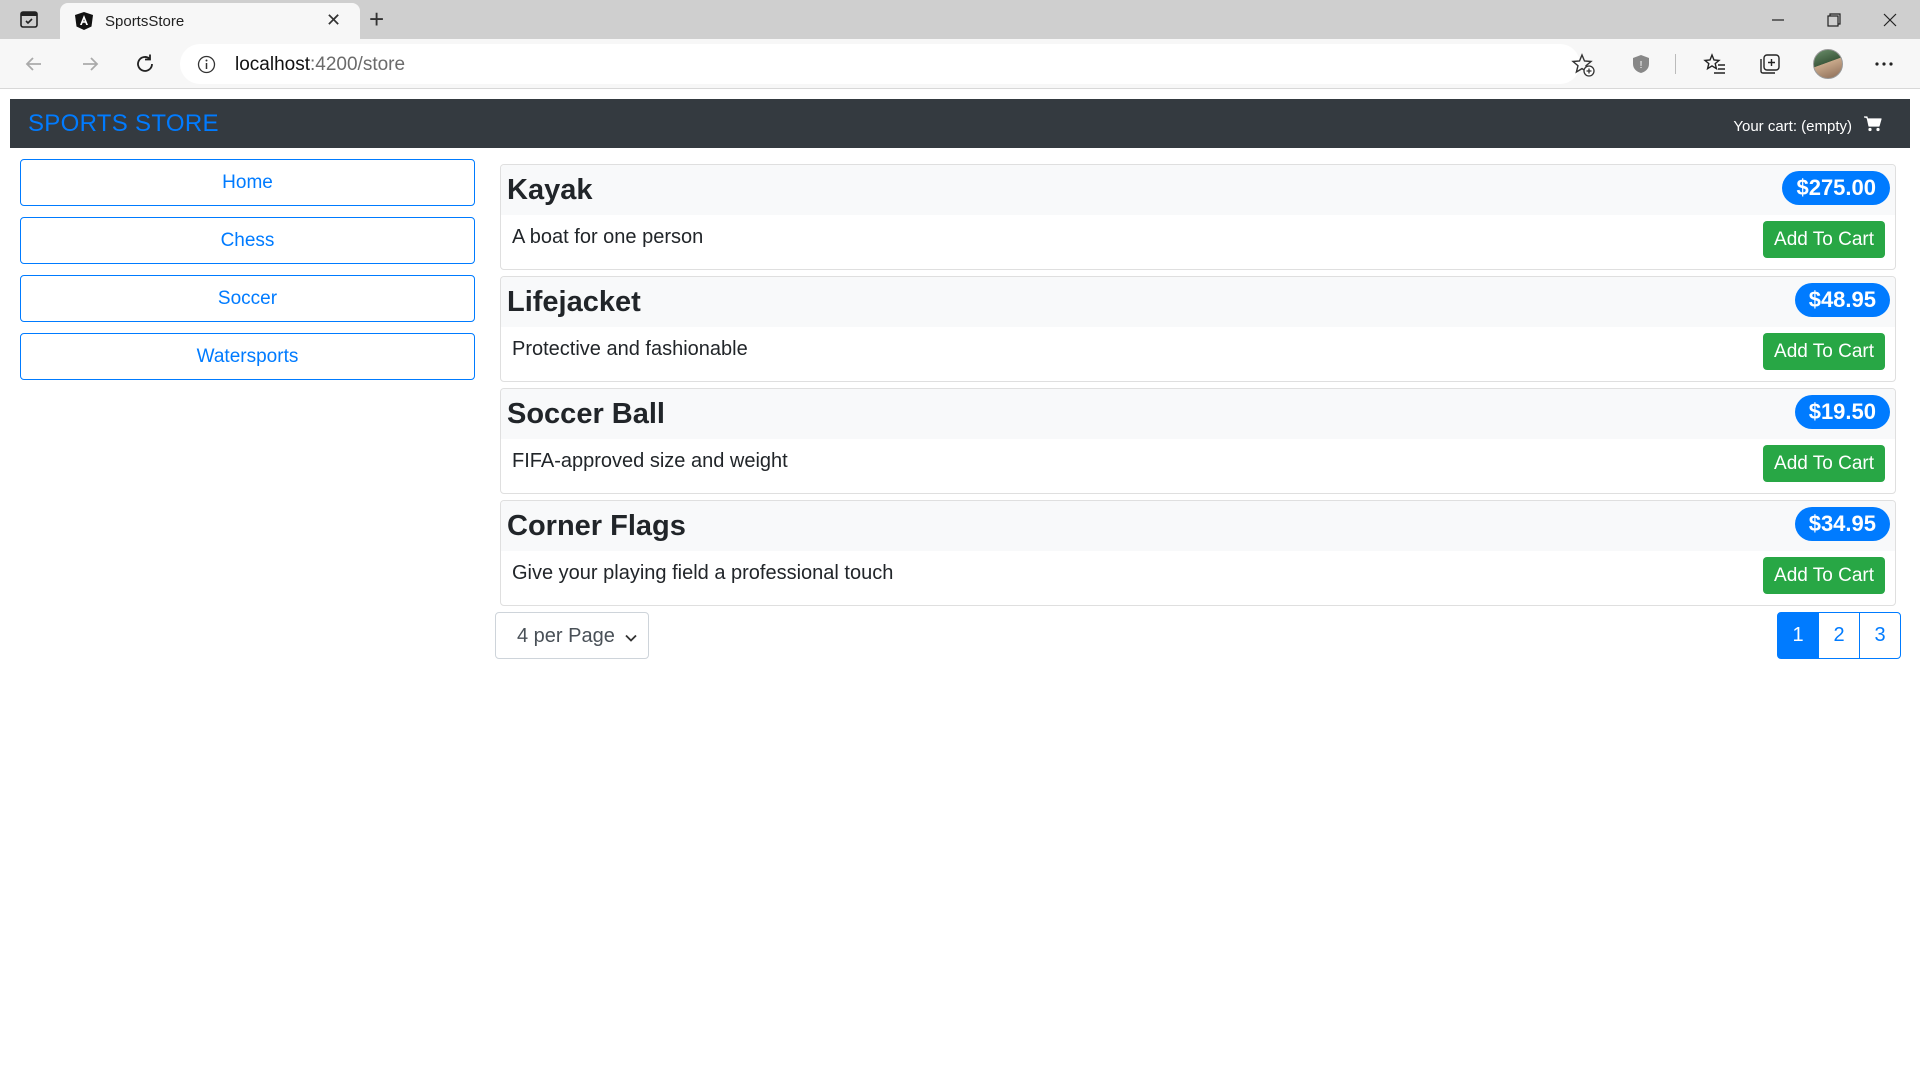 The image size is (1920, 1078). I want to click on product-price-badge: $34.95, so click(1842, 524).